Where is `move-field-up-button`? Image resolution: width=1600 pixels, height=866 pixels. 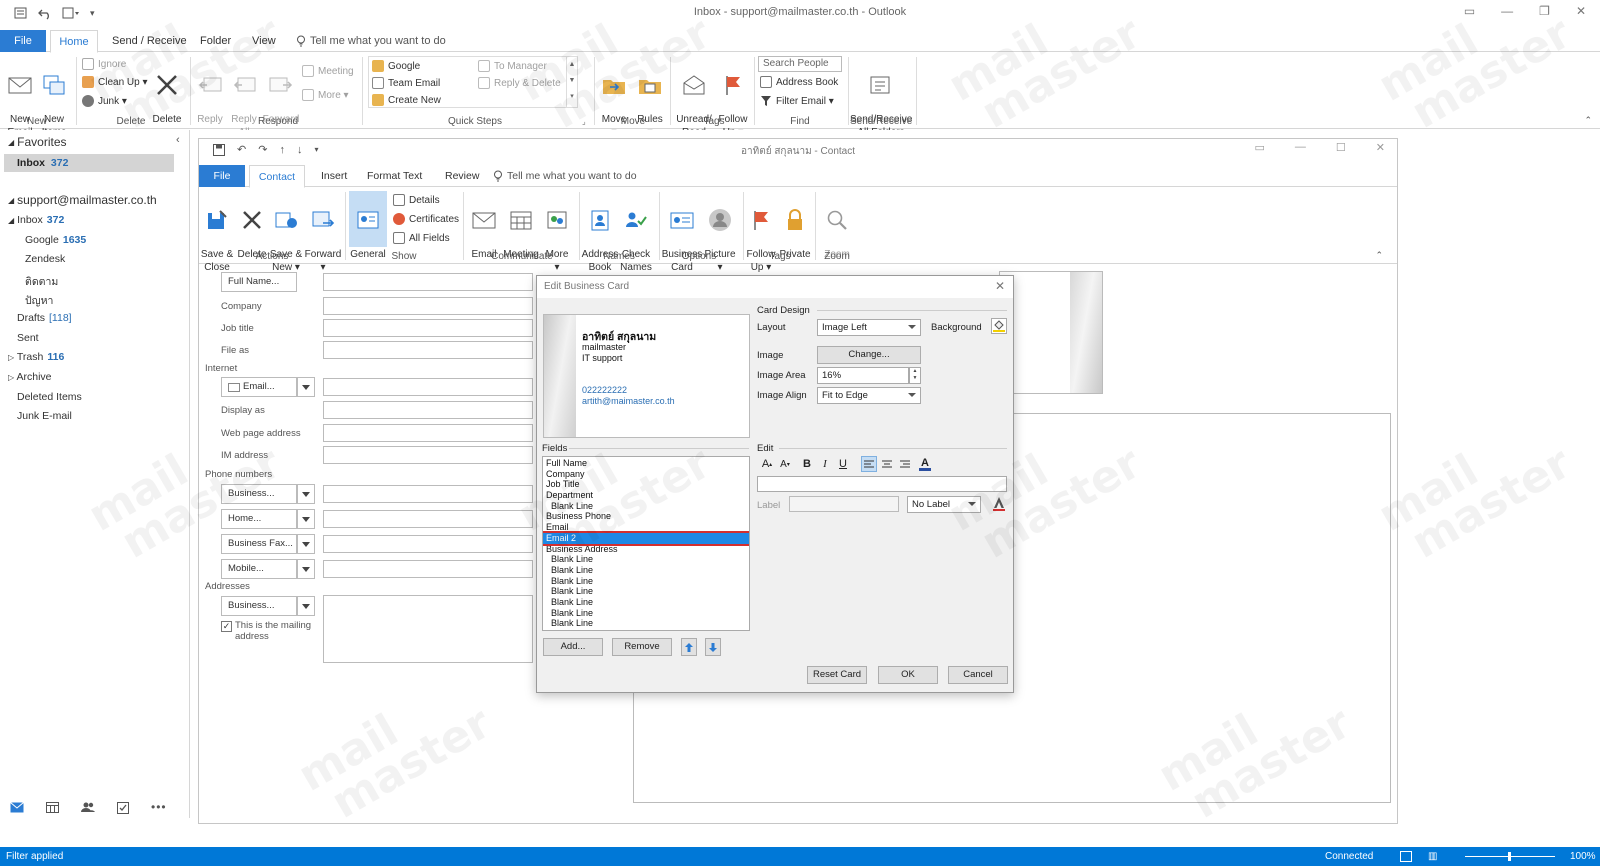 move-field-up-button is located at coordinates (689, 647).